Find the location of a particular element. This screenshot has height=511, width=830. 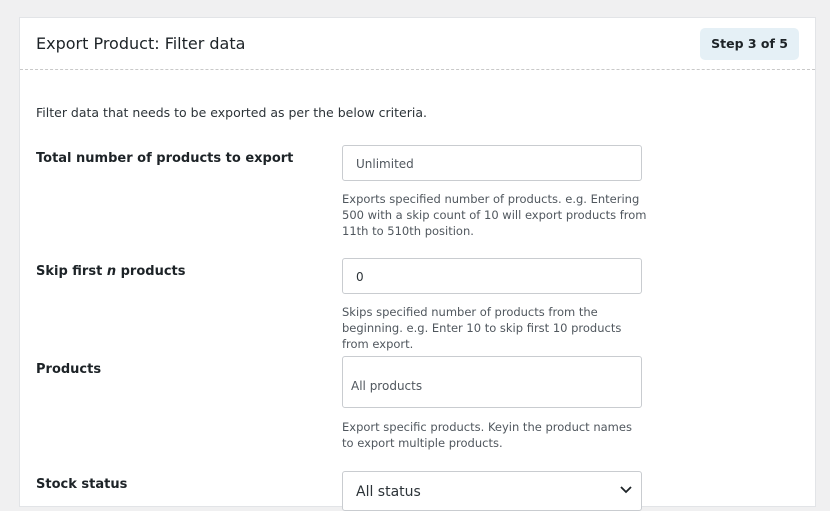

products-placeholder: All products is located at coordinates (387, 386).